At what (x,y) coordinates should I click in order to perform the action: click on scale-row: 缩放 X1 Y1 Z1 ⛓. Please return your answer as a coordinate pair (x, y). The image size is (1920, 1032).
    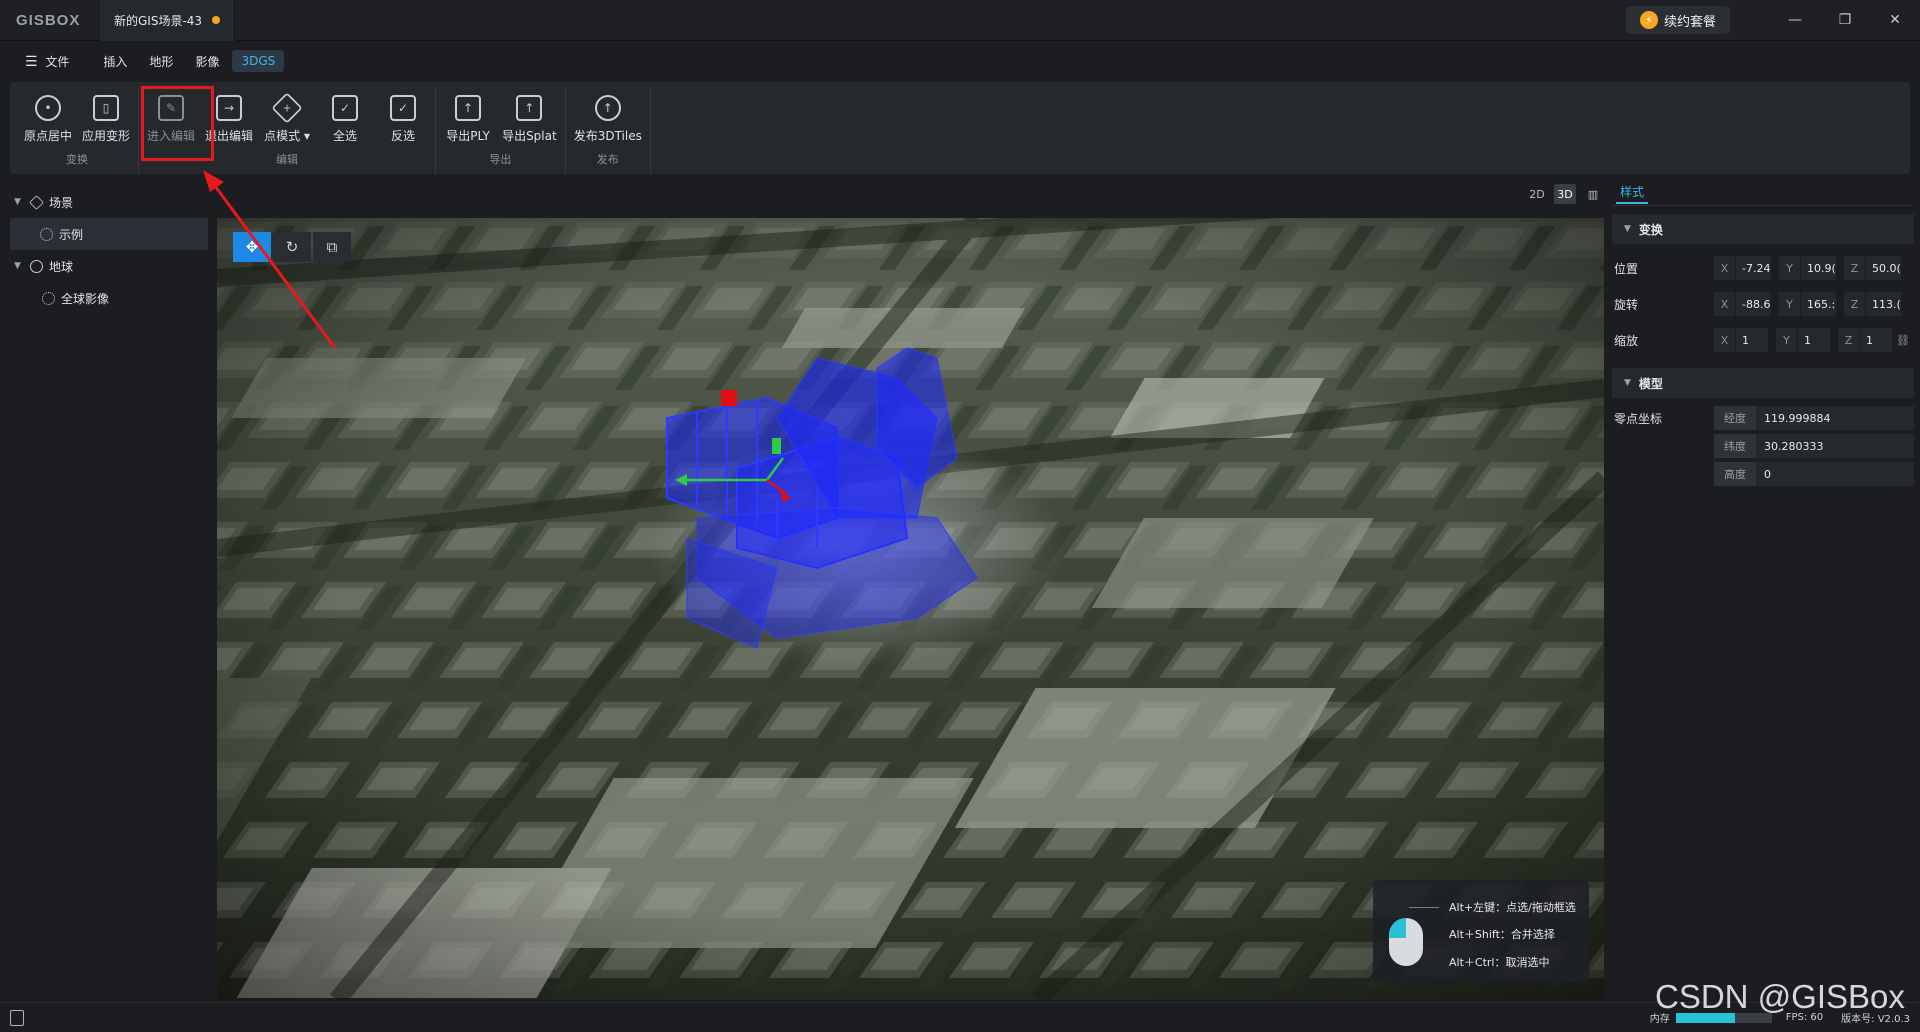
    Looking at the image, I should click on (1763, 340).